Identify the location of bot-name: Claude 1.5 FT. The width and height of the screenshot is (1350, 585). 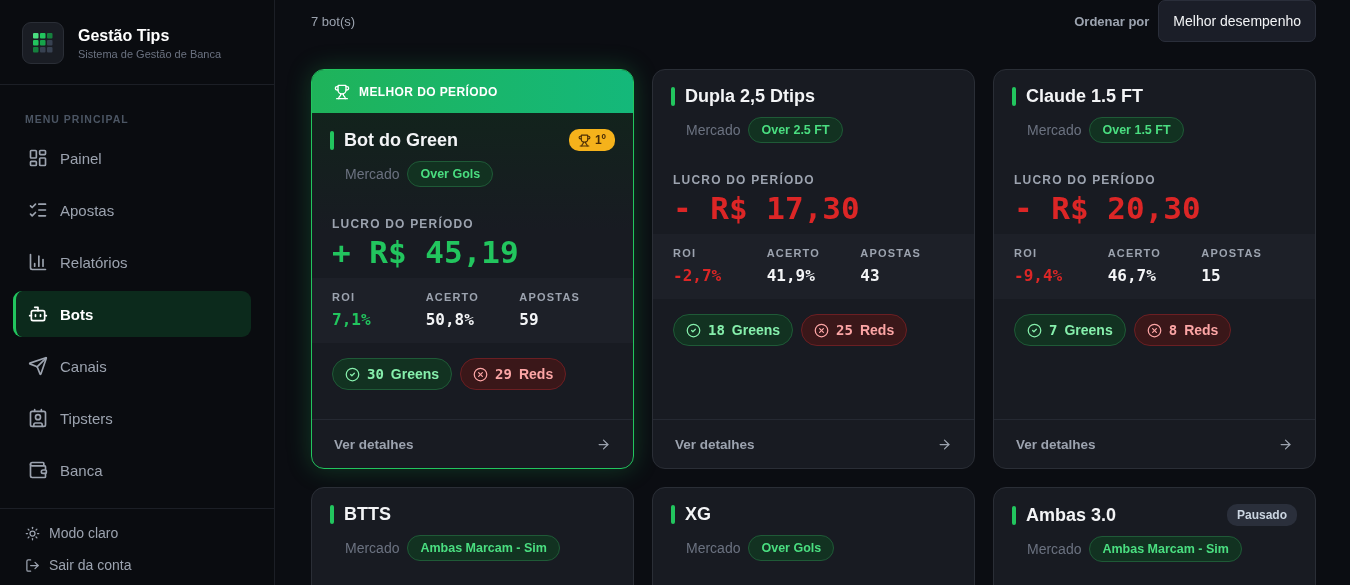
(1085, 96).